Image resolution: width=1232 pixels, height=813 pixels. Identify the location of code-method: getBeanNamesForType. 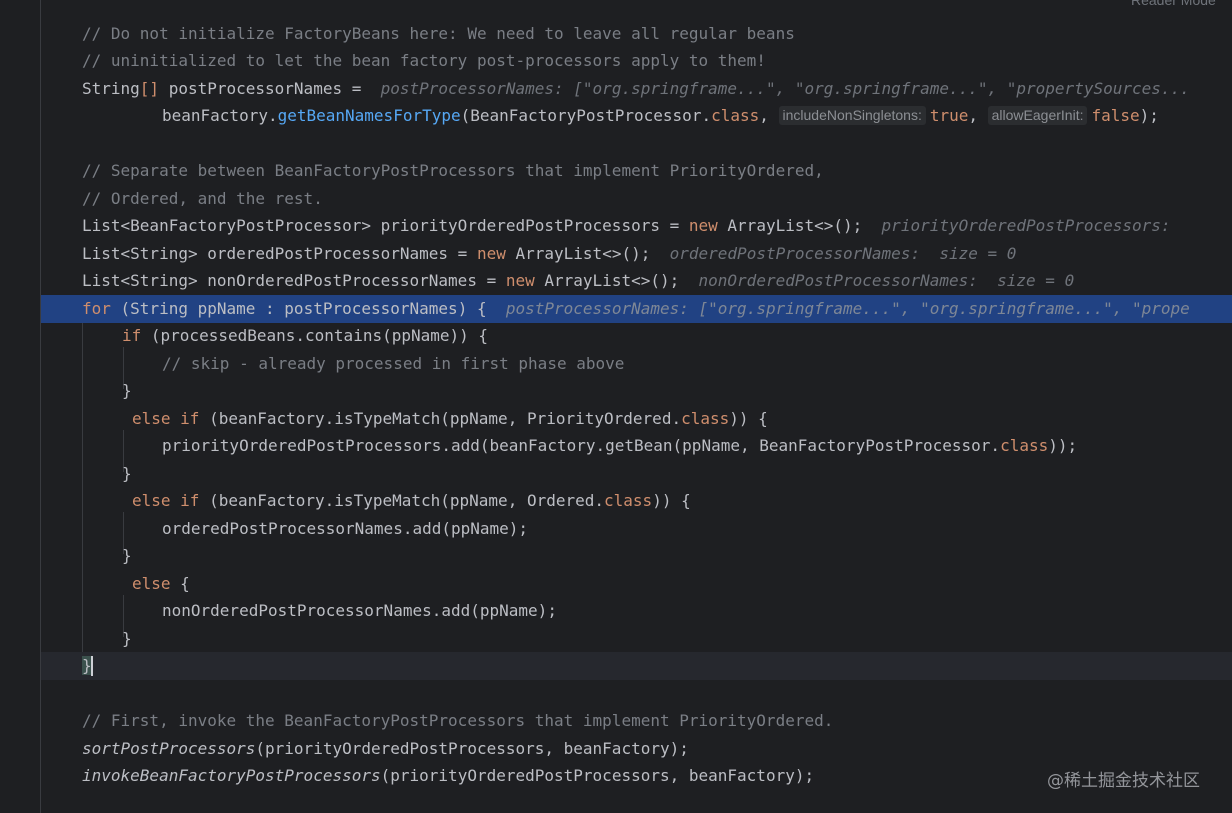
(369, 115).